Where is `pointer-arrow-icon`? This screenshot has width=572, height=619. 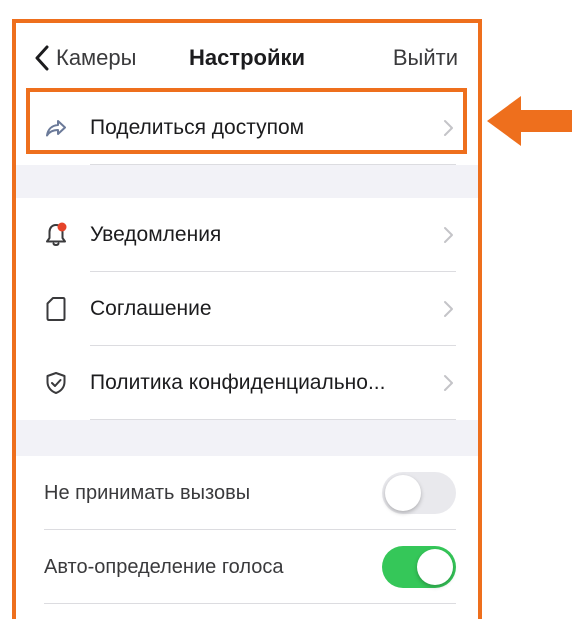
pointer-arrow-icon is located at coordinates (529, 121).